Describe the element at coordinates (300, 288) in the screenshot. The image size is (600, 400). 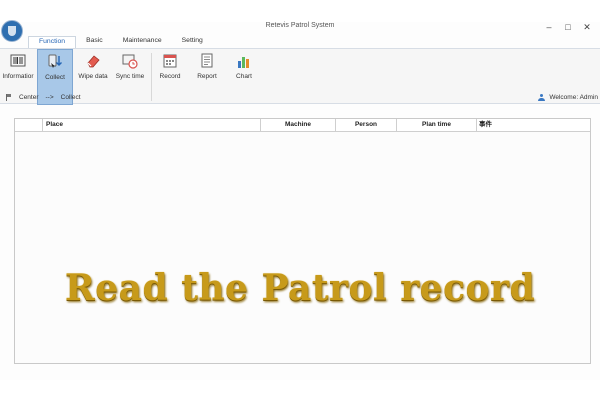
I see `overlay-caption: Read the Patrol record` at that location.